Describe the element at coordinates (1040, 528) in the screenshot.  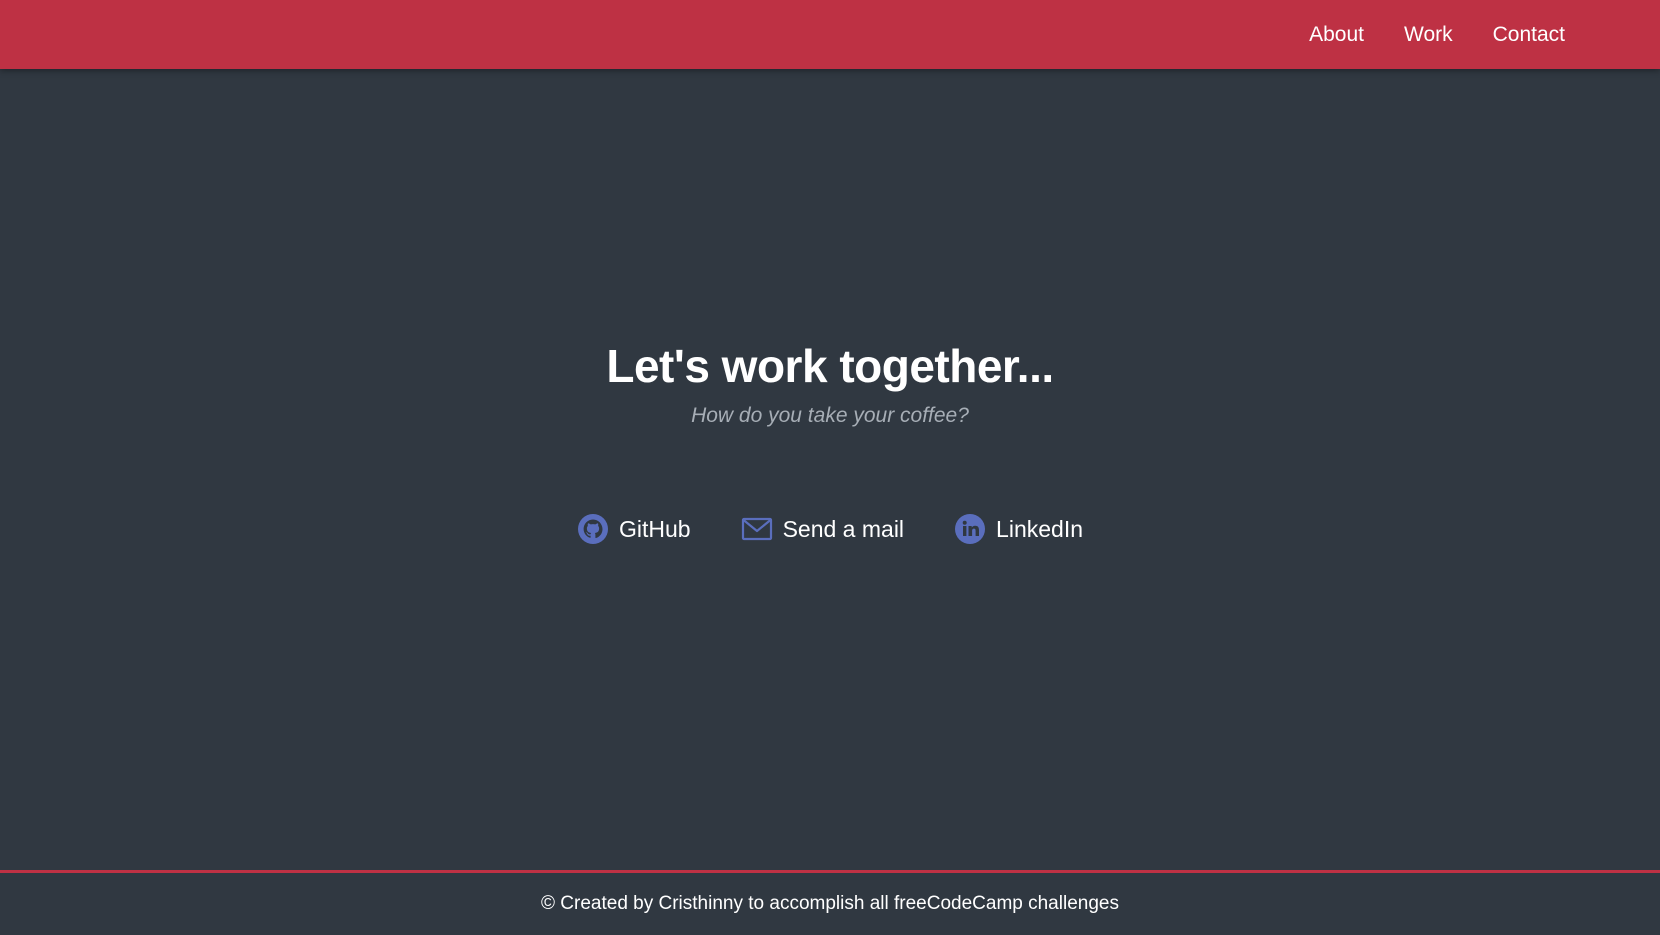
I see `linkedin-label: LinkedIn` at that location.